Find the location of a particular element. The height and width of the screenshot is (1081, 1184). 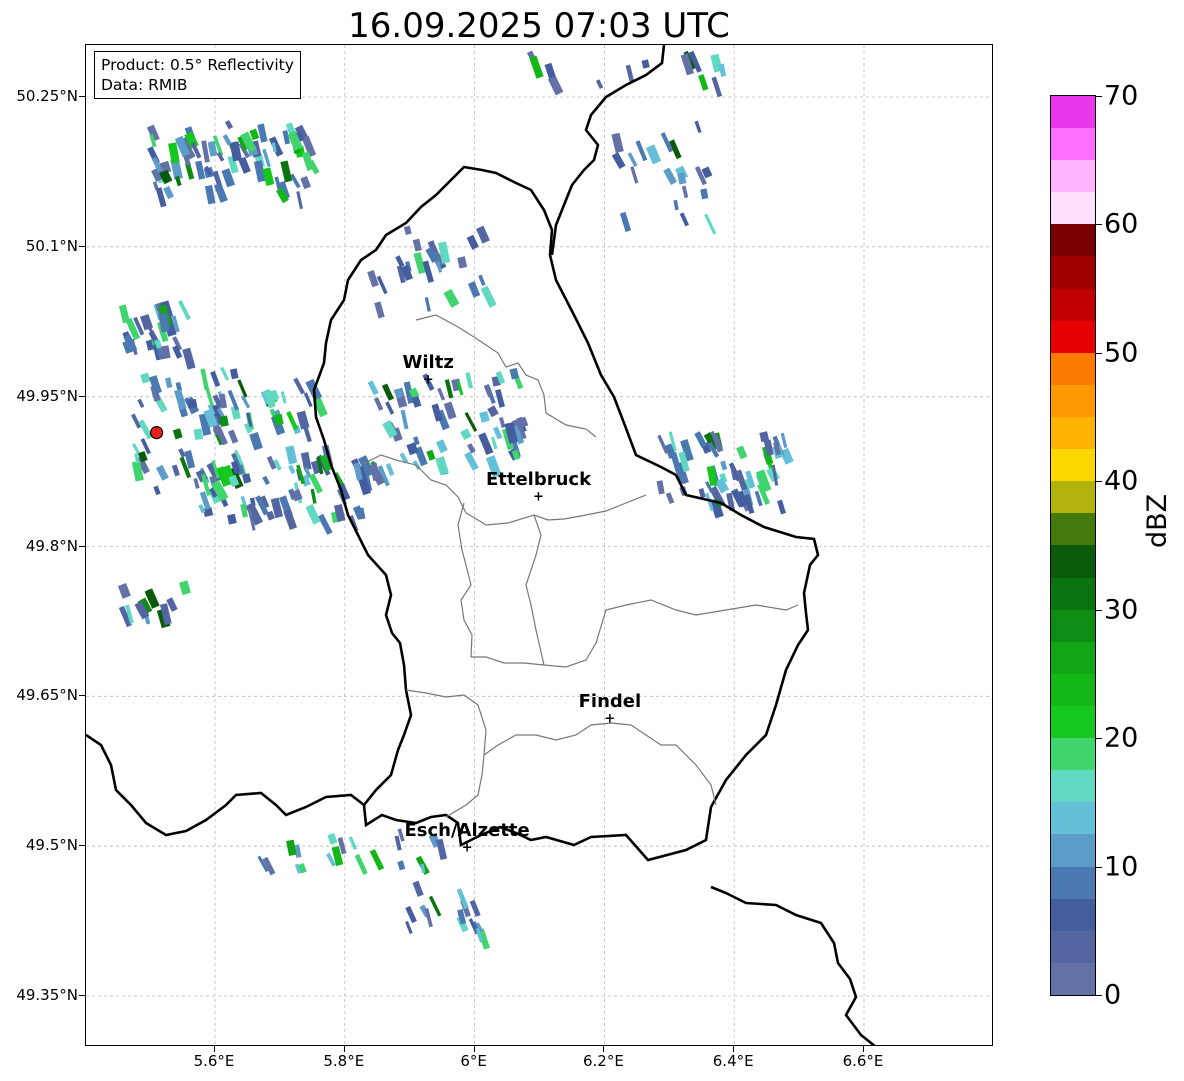

colorbar-tick-label: 70 is located at coordinates (1121, 96).